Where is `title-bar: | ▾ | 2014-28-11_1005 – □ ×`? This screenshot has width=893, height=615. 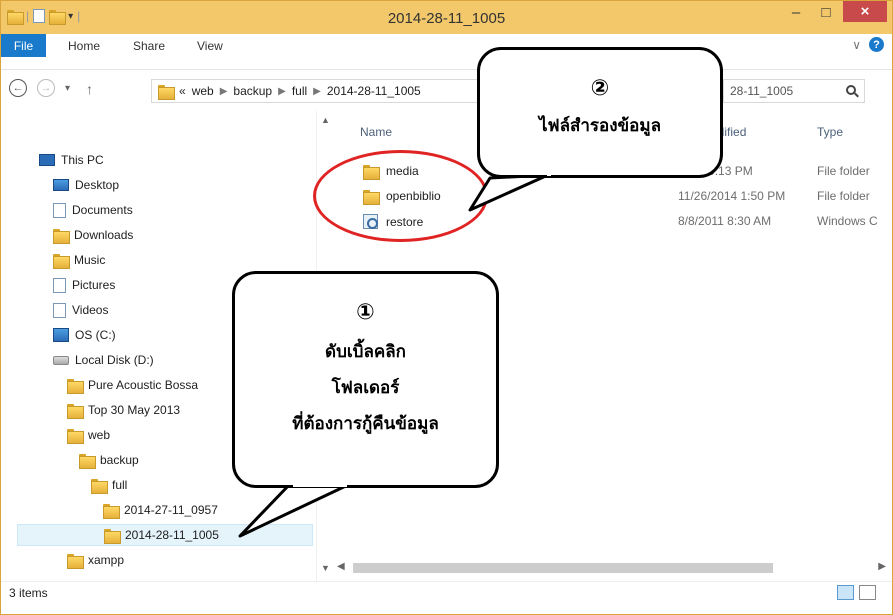
title-bar: | ▾ | 2014-28-11_1005 – □ × is located at coordinates (446, 17).